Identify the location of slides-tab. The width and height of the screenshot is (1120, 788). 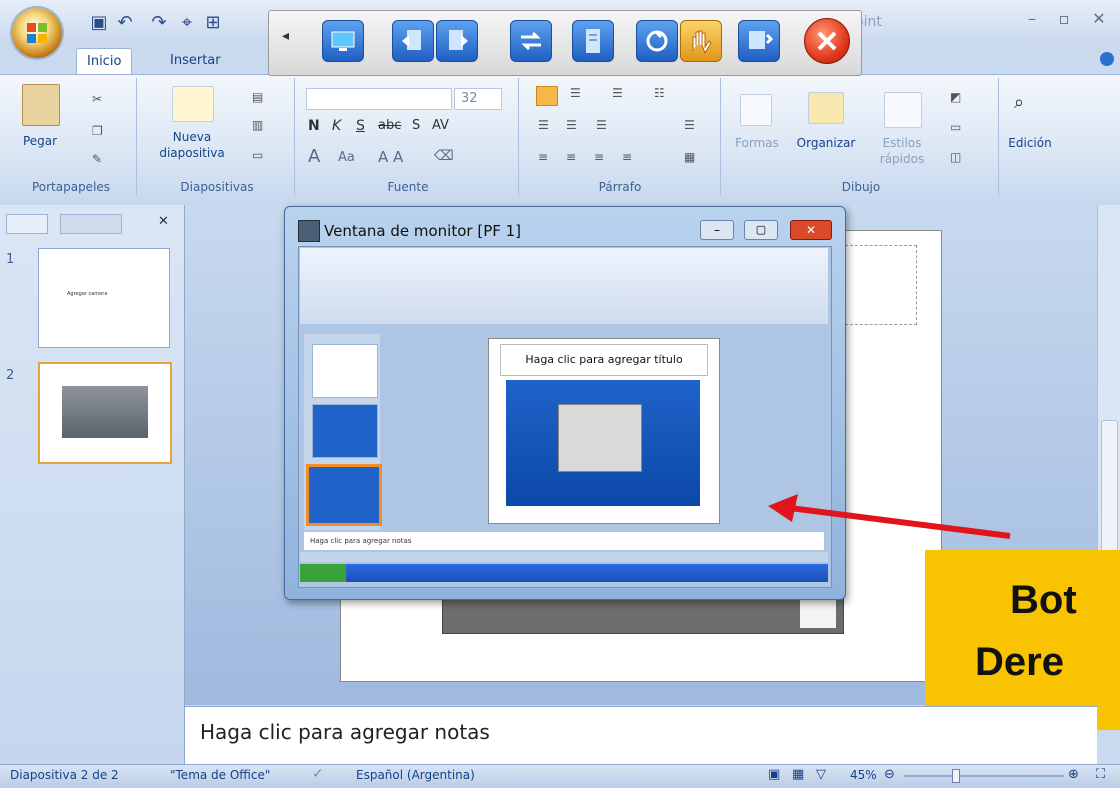
(27, 224).